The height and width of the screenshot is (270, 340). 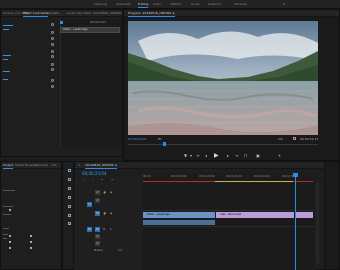 I want to click on mark-in-icon: ▼, so click(x=185, y=155).